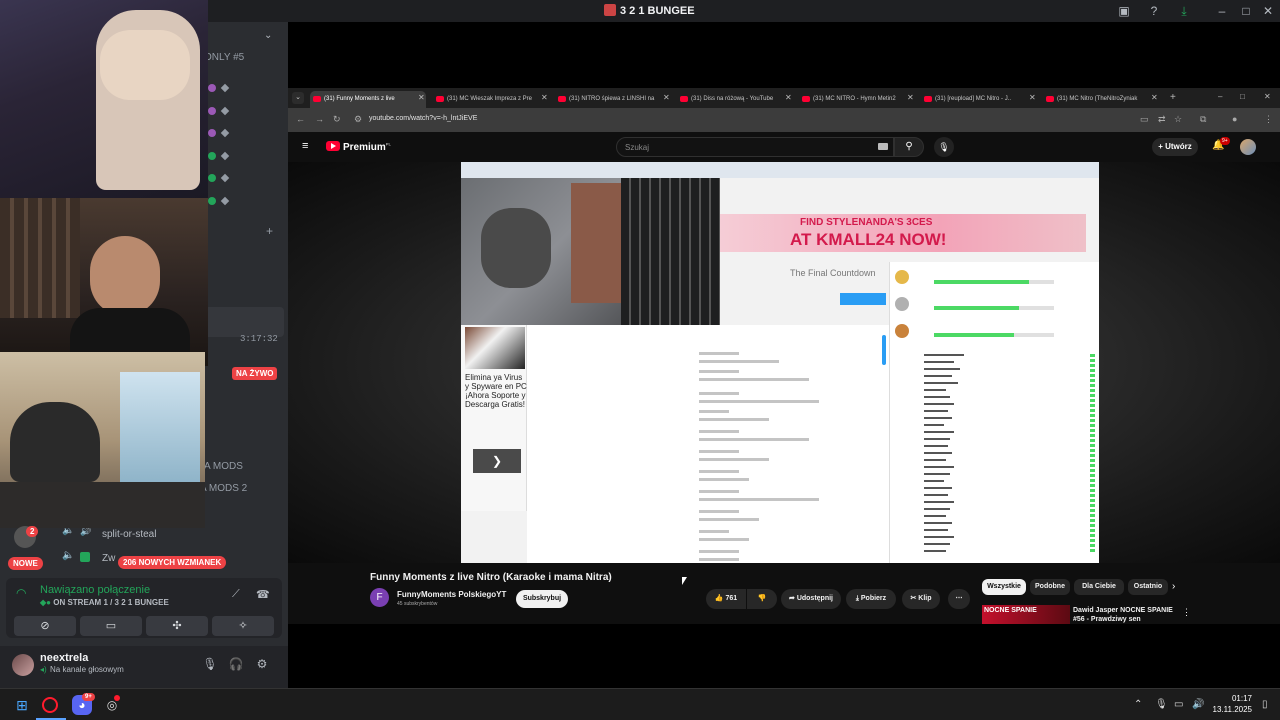 The height and width of the screenshot is (720, 1280). I want to click on chevron-down-icon: ⌄, so click(268, 35).